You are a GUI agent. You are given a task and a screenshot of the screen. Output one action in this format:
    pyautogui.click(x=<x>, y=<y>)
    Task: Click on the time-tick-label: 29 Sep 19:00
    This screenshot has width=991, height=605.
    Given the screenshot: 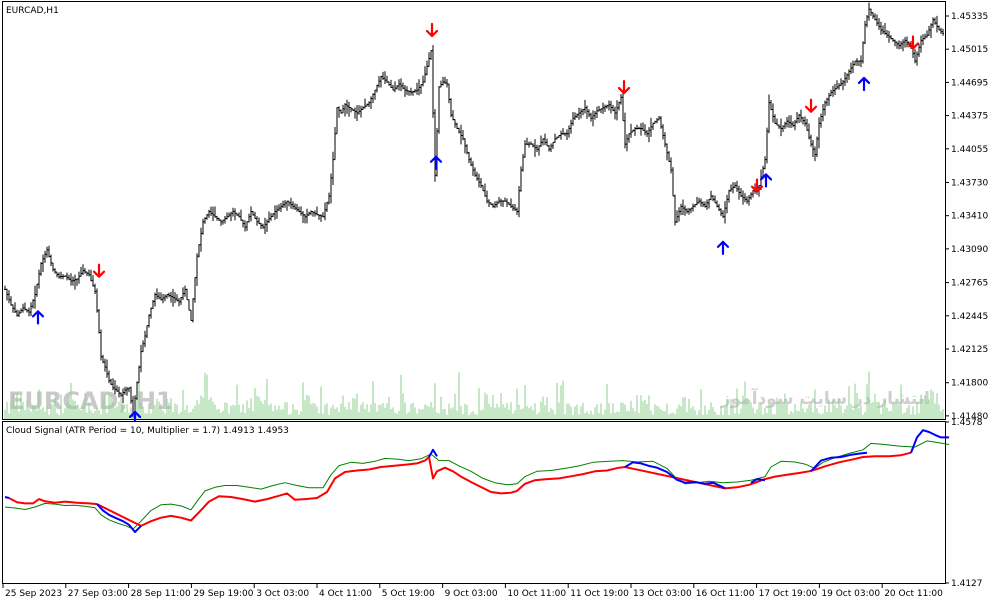 What is the action you would take?
    pyautogui.click(x=223, y=594)
    